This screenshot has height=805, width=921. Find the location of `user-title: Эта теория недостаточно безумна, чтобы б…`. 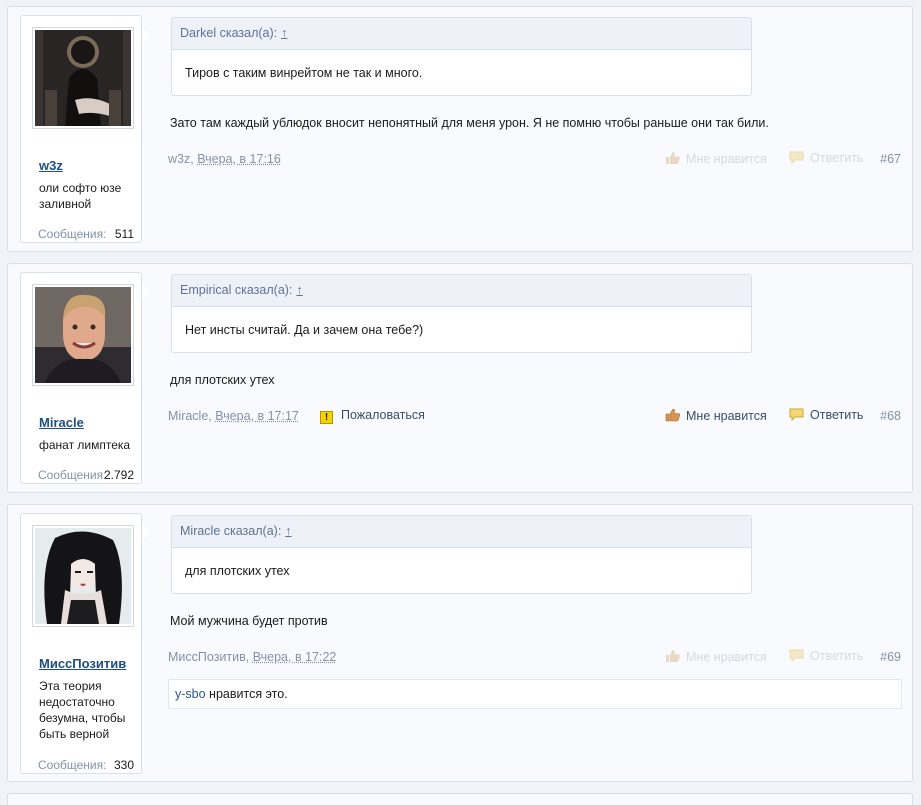

user-title: Эта теория недостаточно безумна, чтобы б… is located at coordinates (82, 710).